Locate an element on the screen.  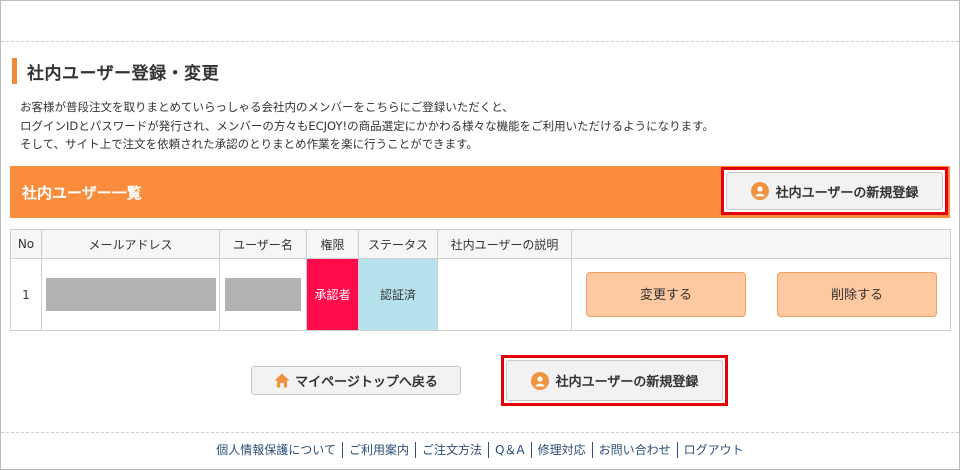
cell-actions: 変更する 削除する is located at coordinates (761, 294).